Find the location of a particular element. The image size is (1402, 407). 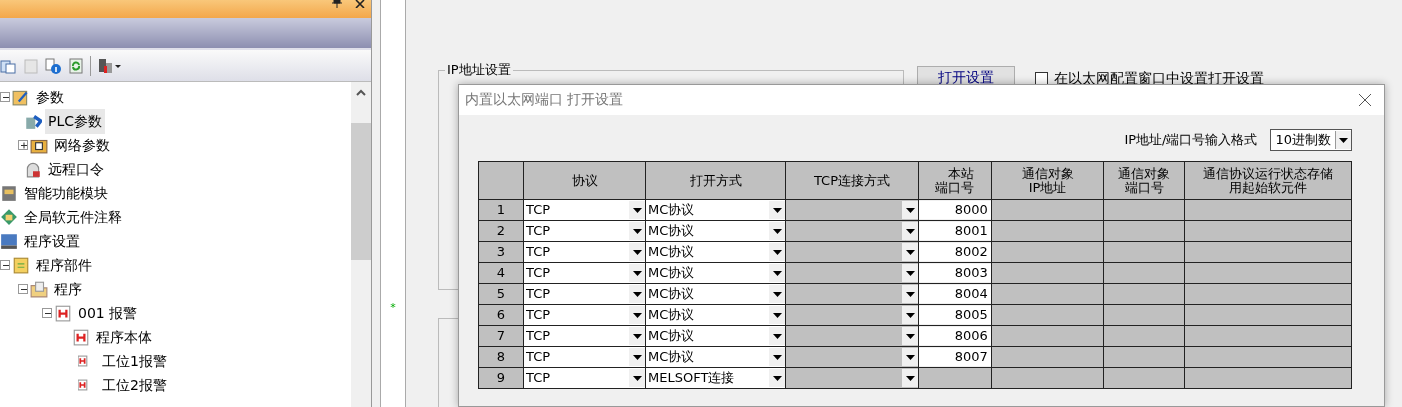

tree-item: 工位2报警 is located at coordinates (134, 385).